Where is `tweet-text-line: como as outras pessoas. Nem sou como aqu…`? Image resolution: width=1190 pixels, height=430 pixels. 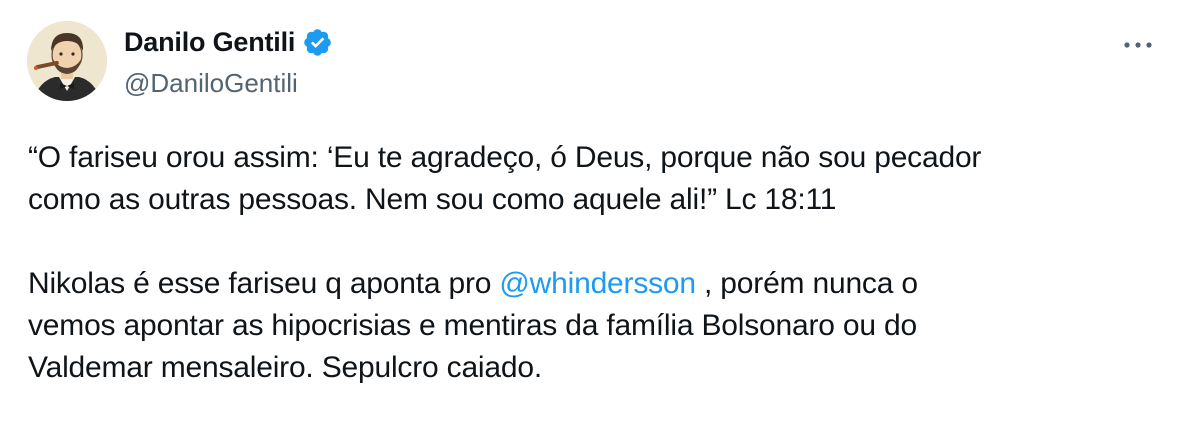 tweet-text-line: como as outras pessoas. Nem sou como aqu… is located at coordinates (432, 199).